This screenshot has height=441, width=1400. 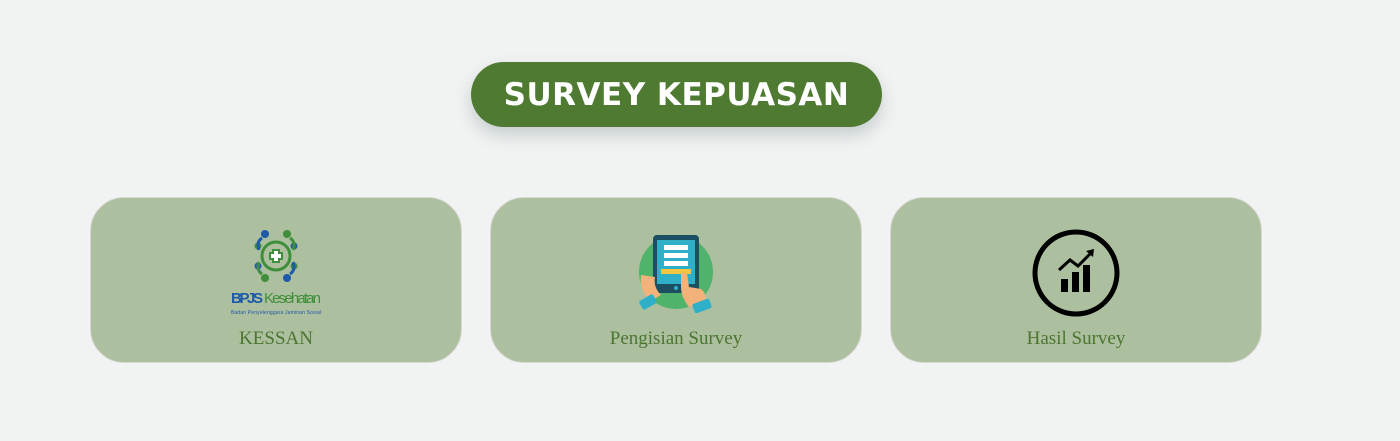 I want to click on bpjs-emblem, so click(x=276, y=256).